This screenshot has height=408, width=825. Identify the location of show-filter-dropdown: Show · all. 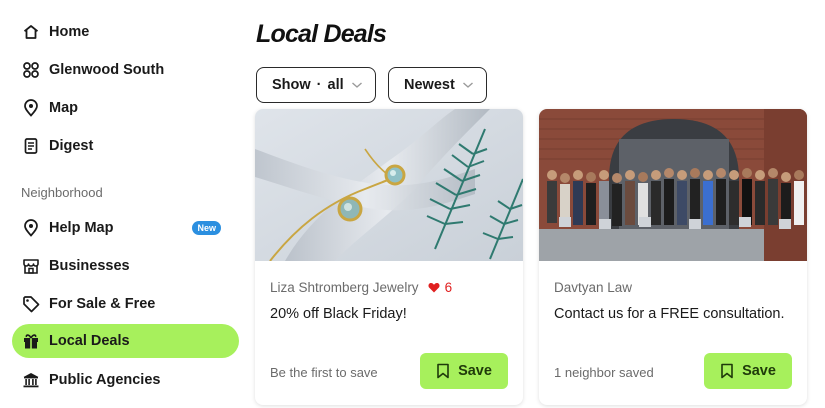
(316, 85).